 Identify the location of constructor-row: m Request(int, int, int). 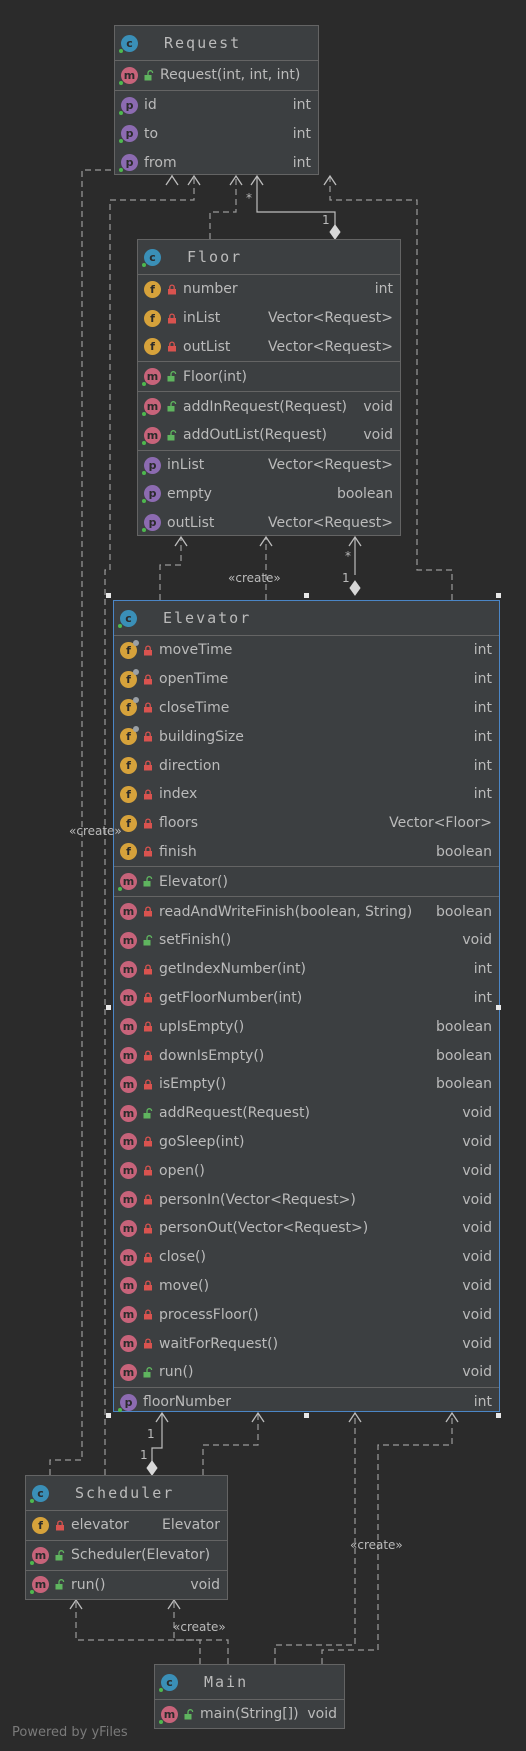
(216, 75).